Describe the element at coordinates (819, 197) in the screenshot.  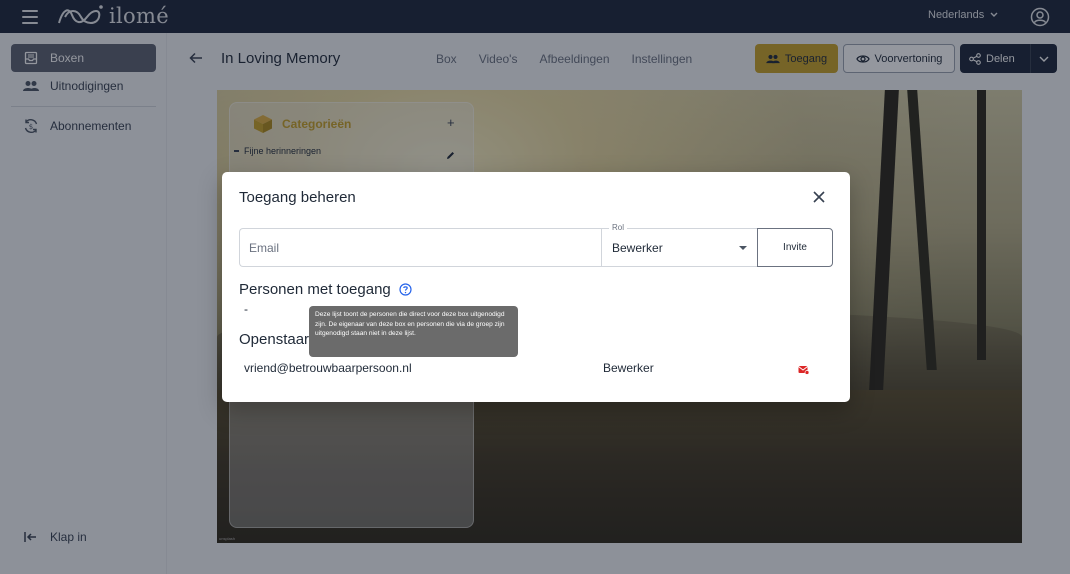
I see `close-icon` at that location.